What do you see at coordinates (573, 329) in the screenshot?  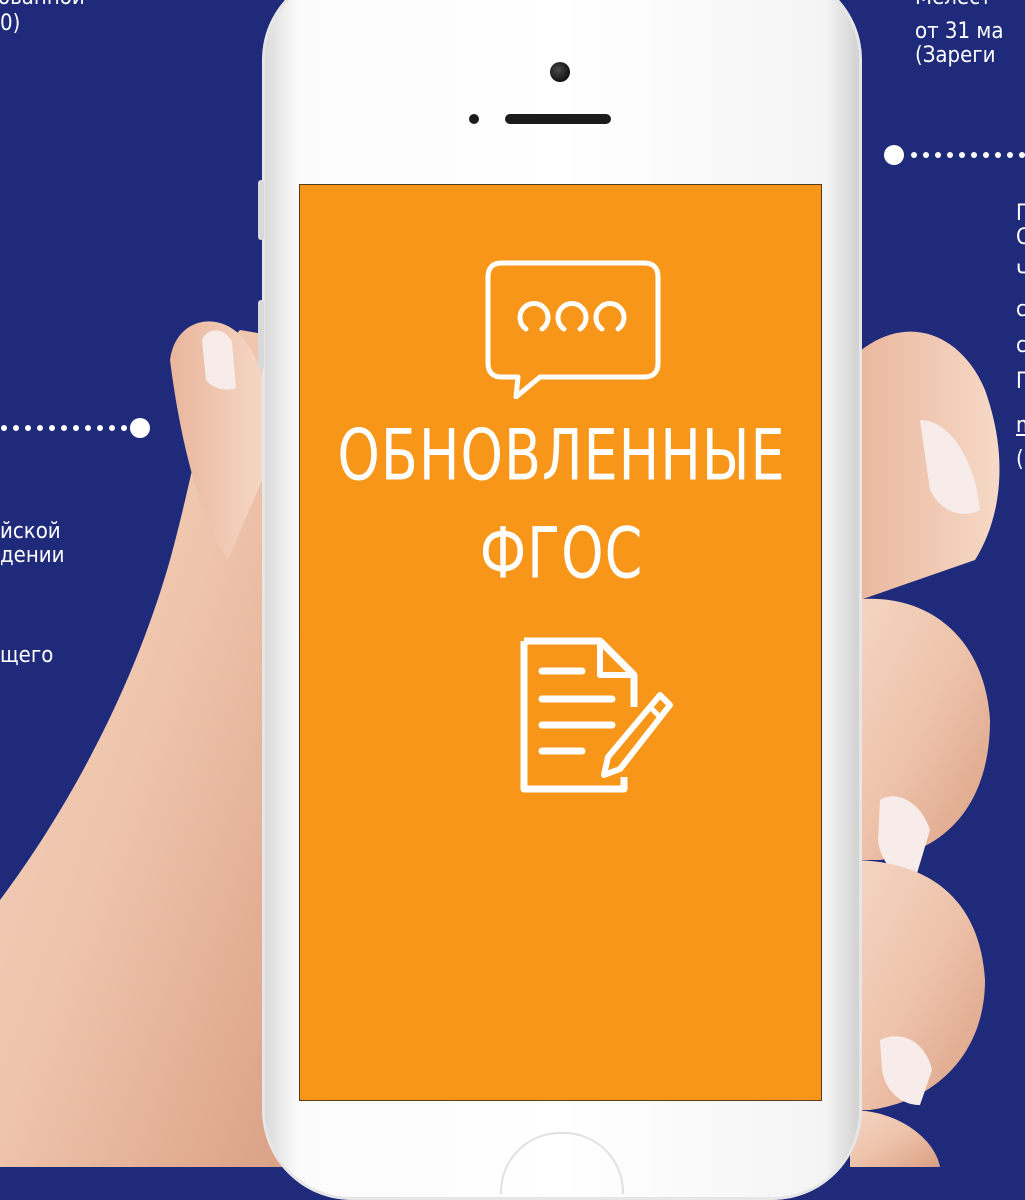 I see `chat-bubble-icon` at bounding box center [573, 329].